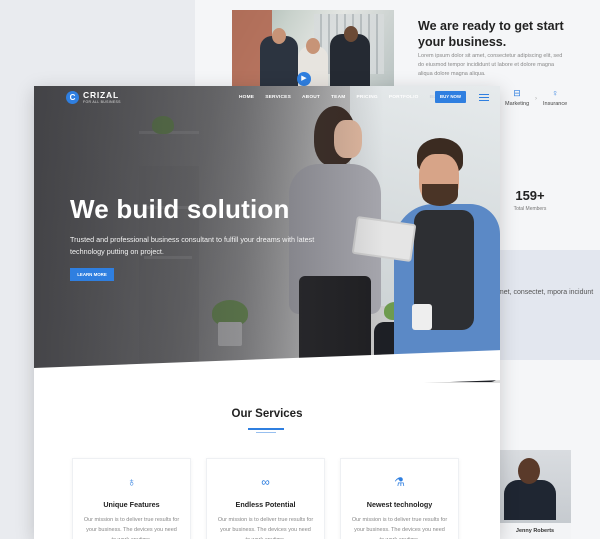 This screenshot has height=539, width=600. I want to click on band-text: amet, consectet, mpora incidunt, so click(544, 292).